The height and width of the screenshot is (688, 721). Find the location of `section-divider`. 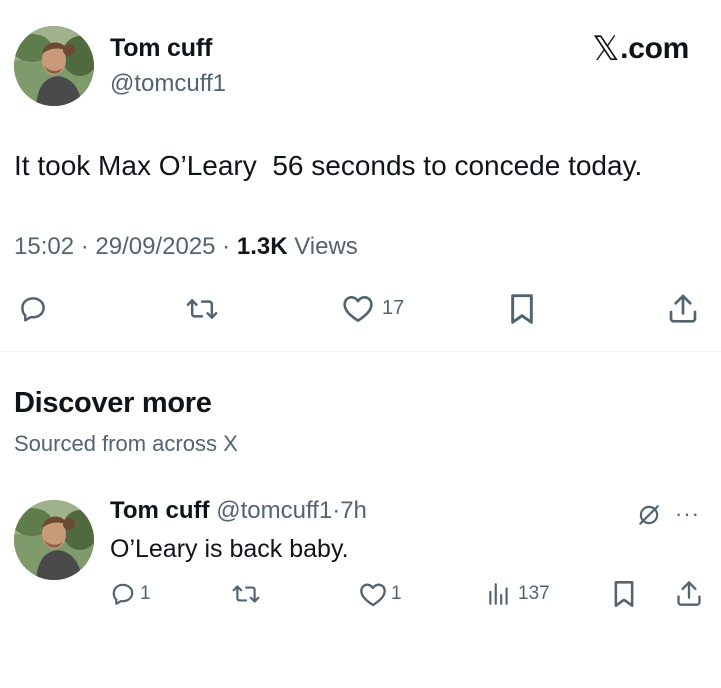

section-divider is located at coordinates (360, 351).